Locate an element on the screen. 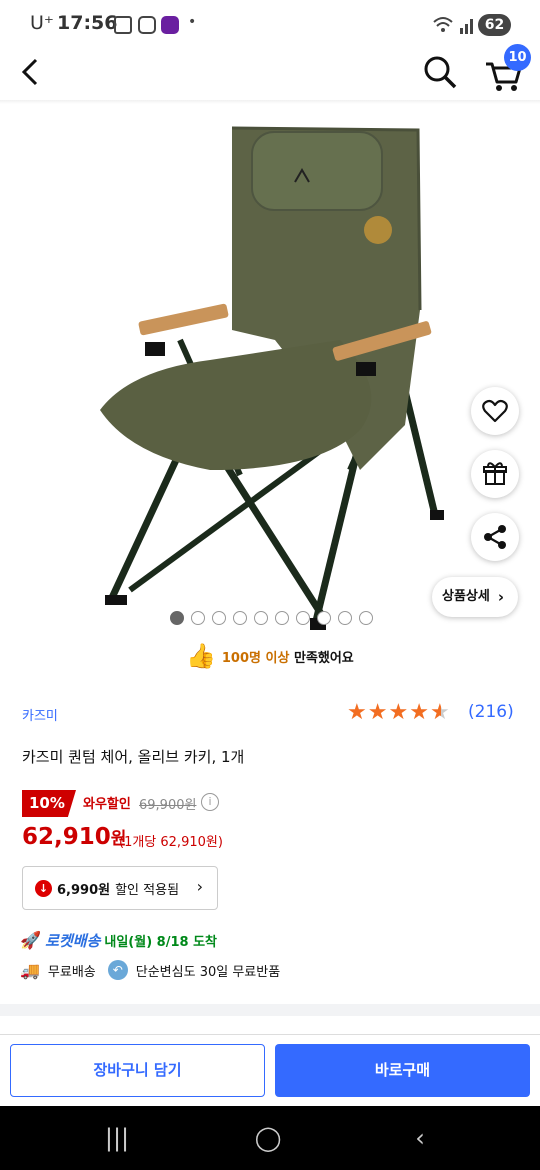 This screenshot has height=1170, width=540. wishlist-button is located at coordinates (495, 411).